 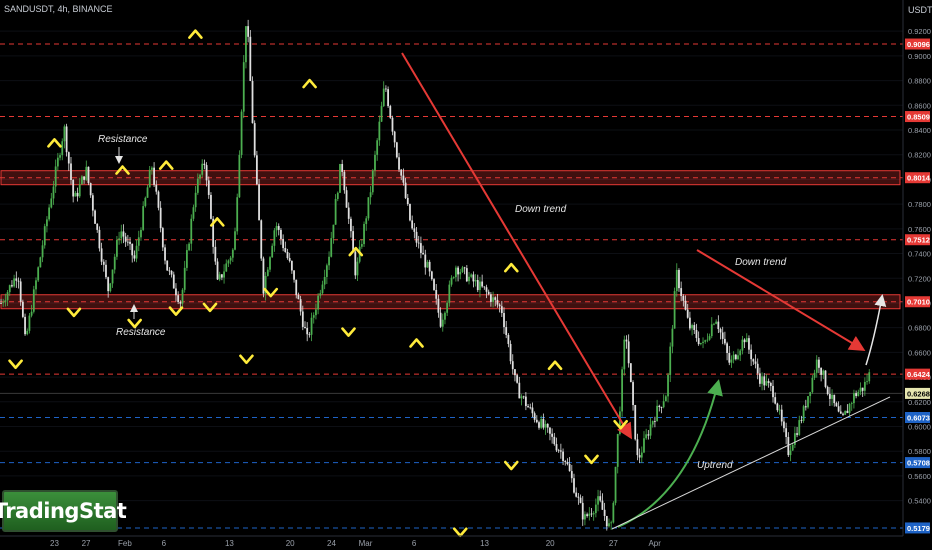 What do you see at coordinates (63, 511) in the screenshot?
I see `tradingstat-logo: TradingStat` at bounding box center [63, 511].